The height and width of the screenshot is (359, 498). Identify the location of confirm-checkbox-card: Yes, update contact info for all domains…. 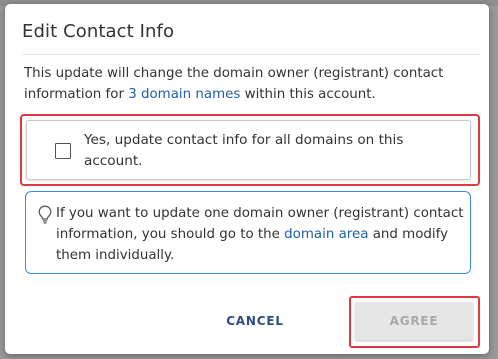
(248, 150).